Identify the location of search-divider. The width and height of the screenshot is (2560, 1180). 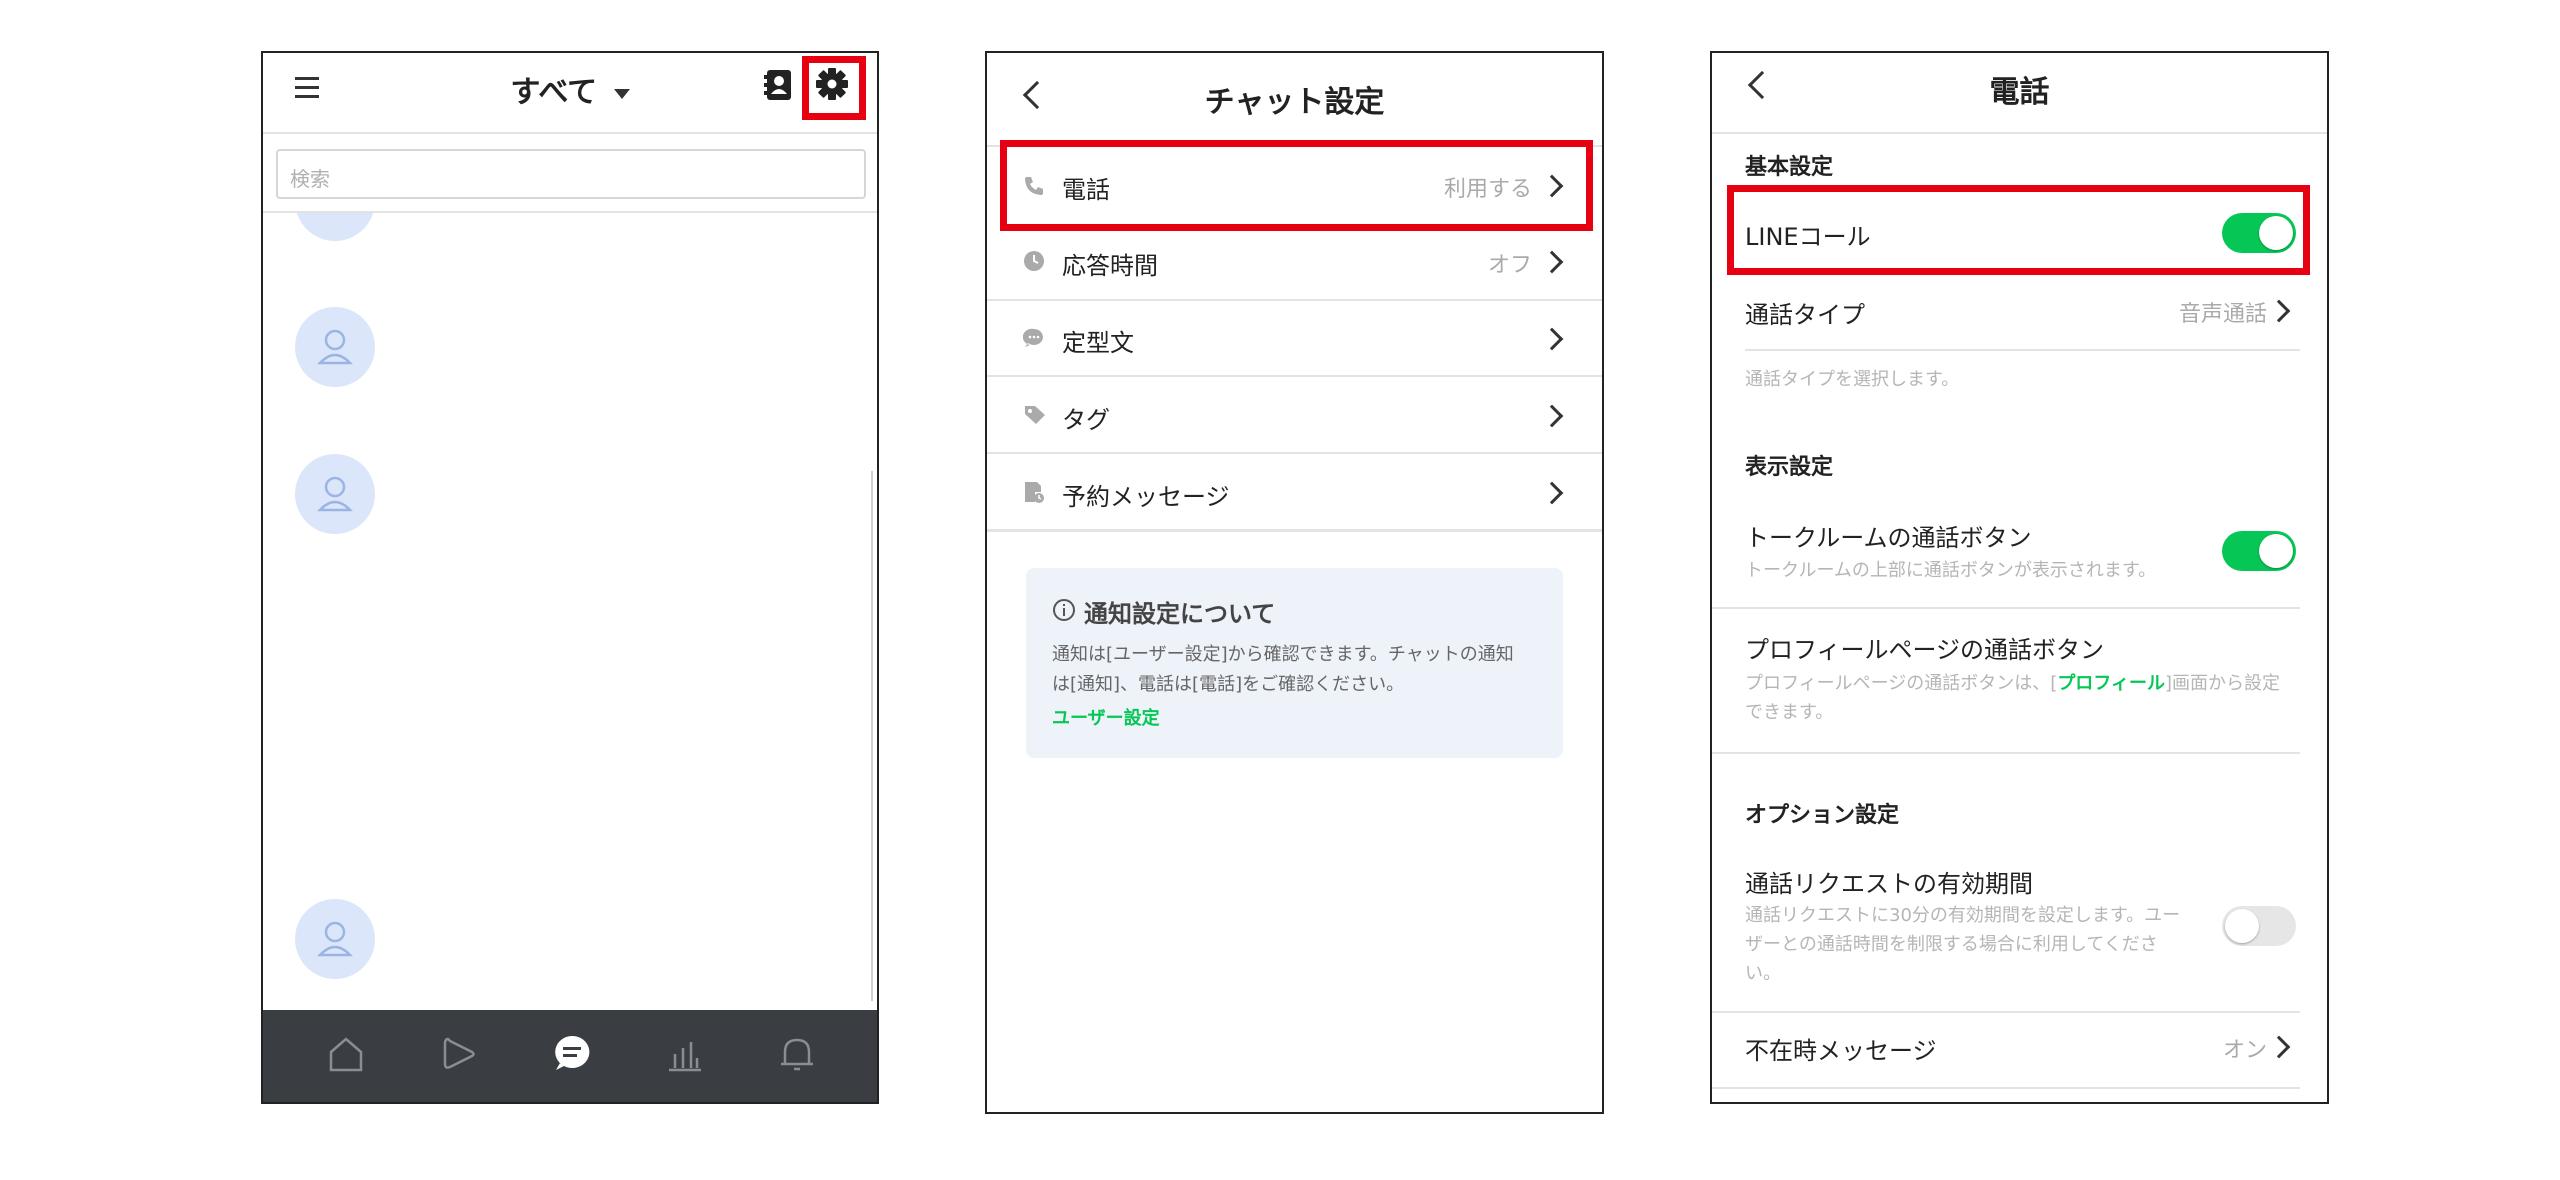
(570, 212).